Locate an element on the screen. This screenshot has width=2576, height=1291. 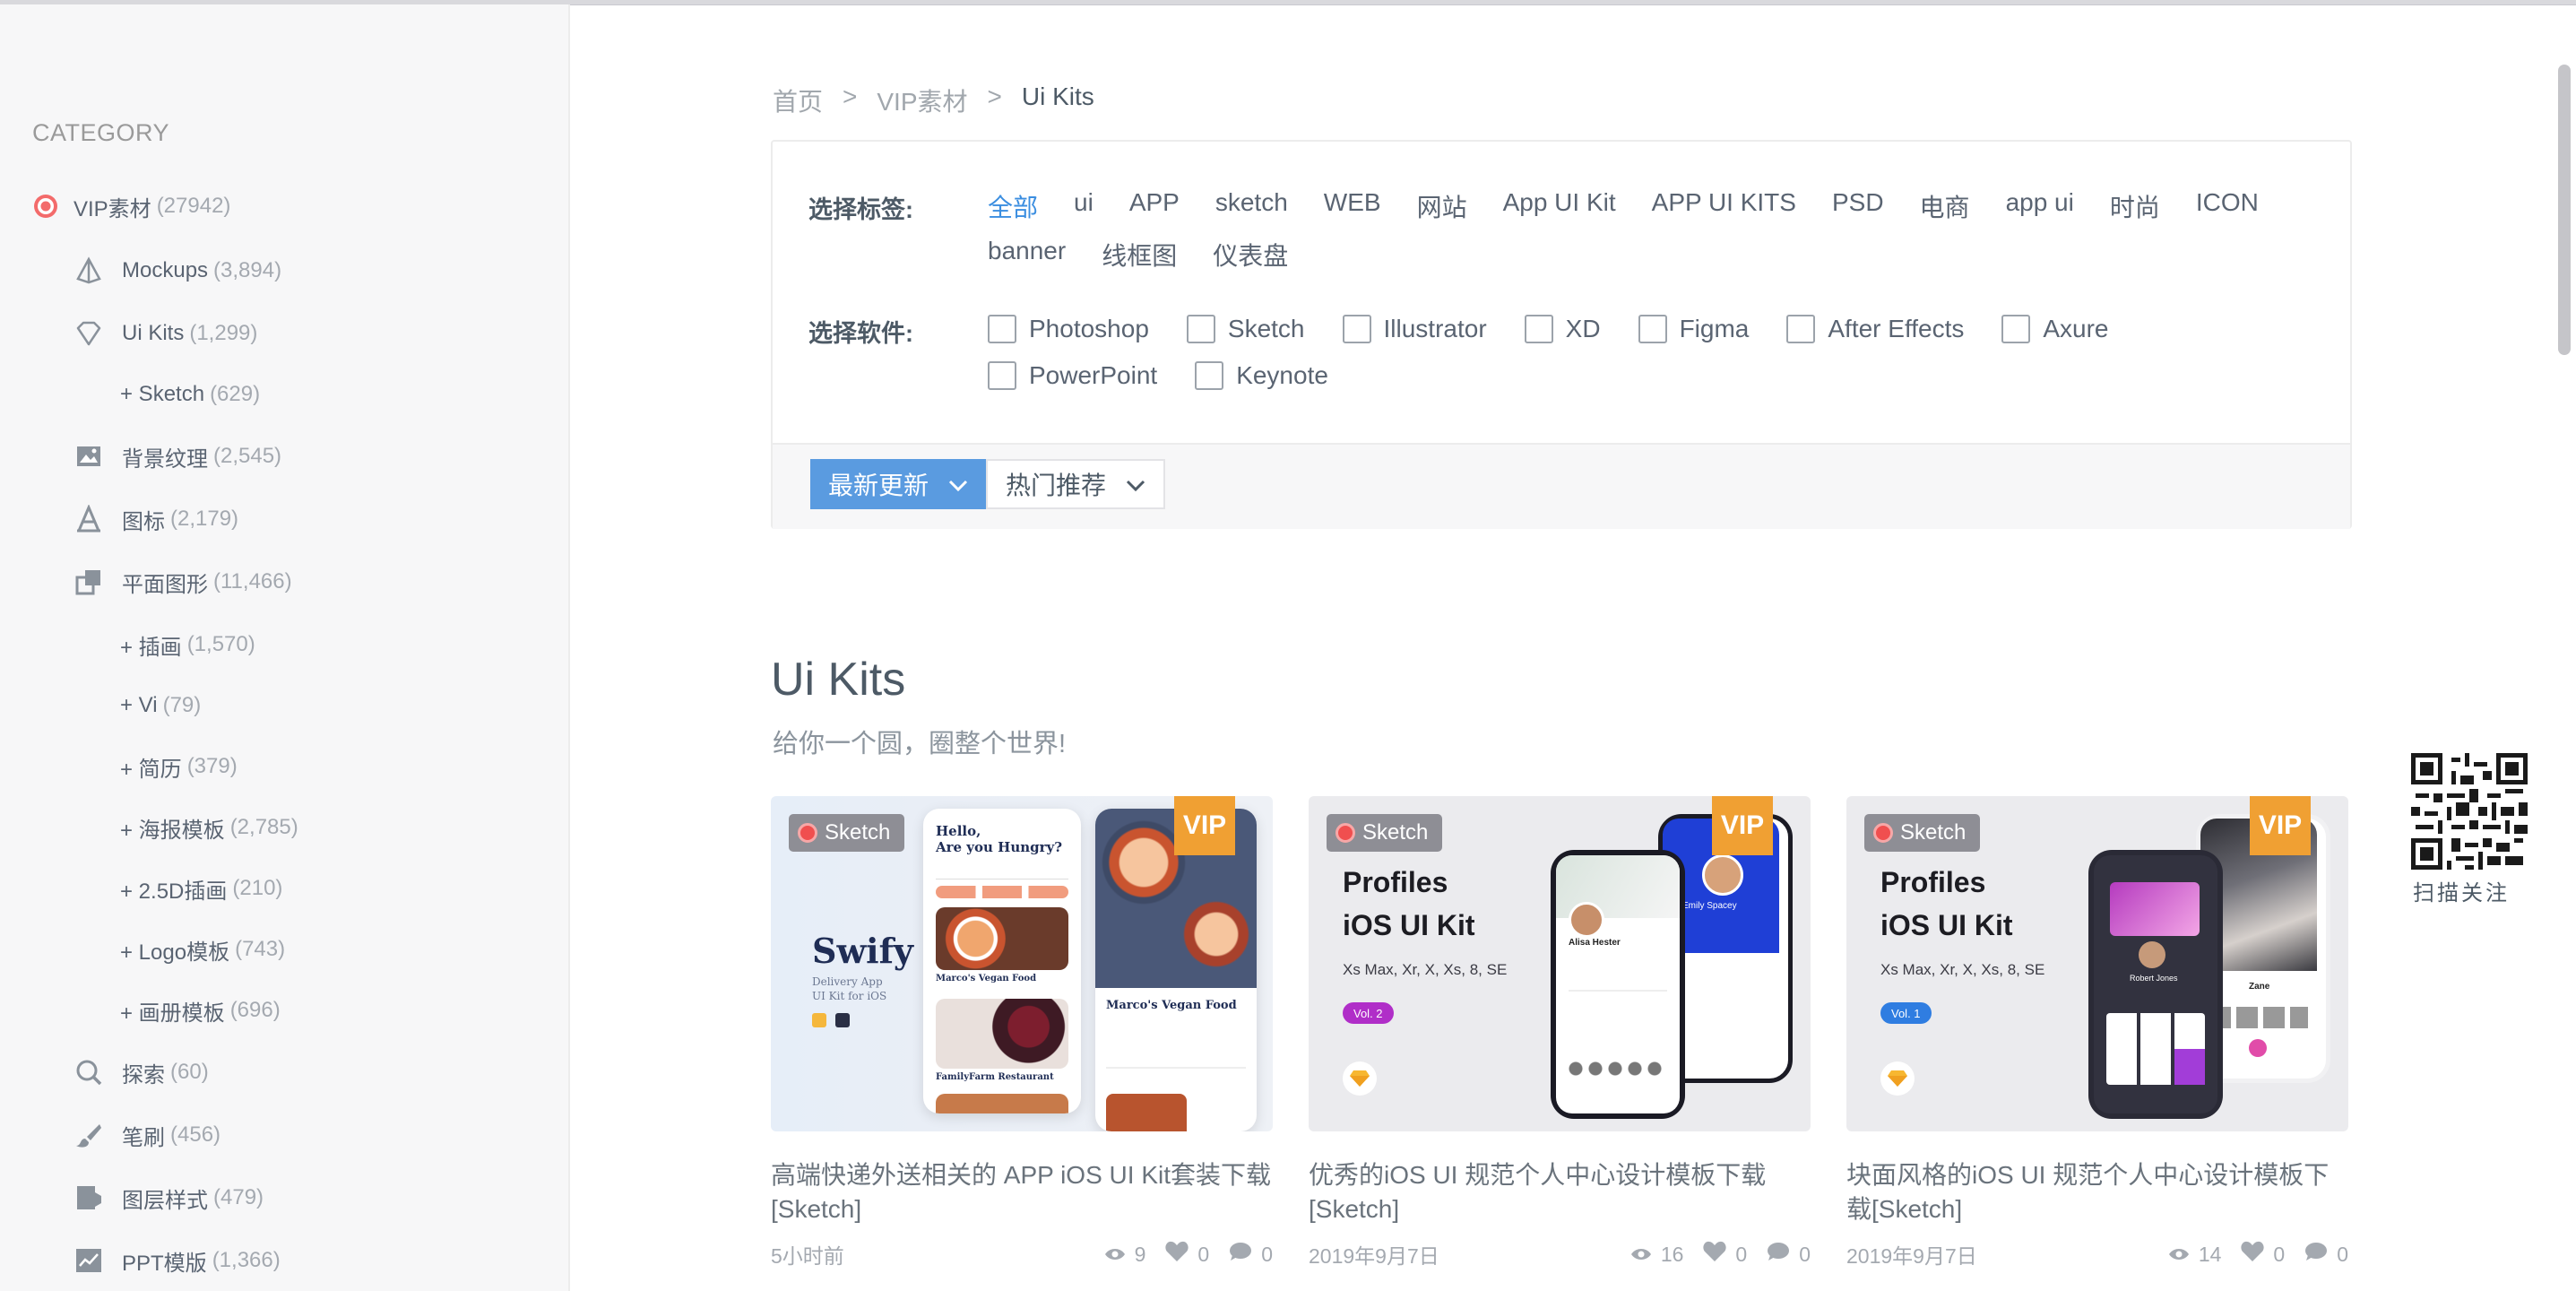
sidebar-subitem-brochure: + 画册模板 (696) is located at coordinates (200, 1010).